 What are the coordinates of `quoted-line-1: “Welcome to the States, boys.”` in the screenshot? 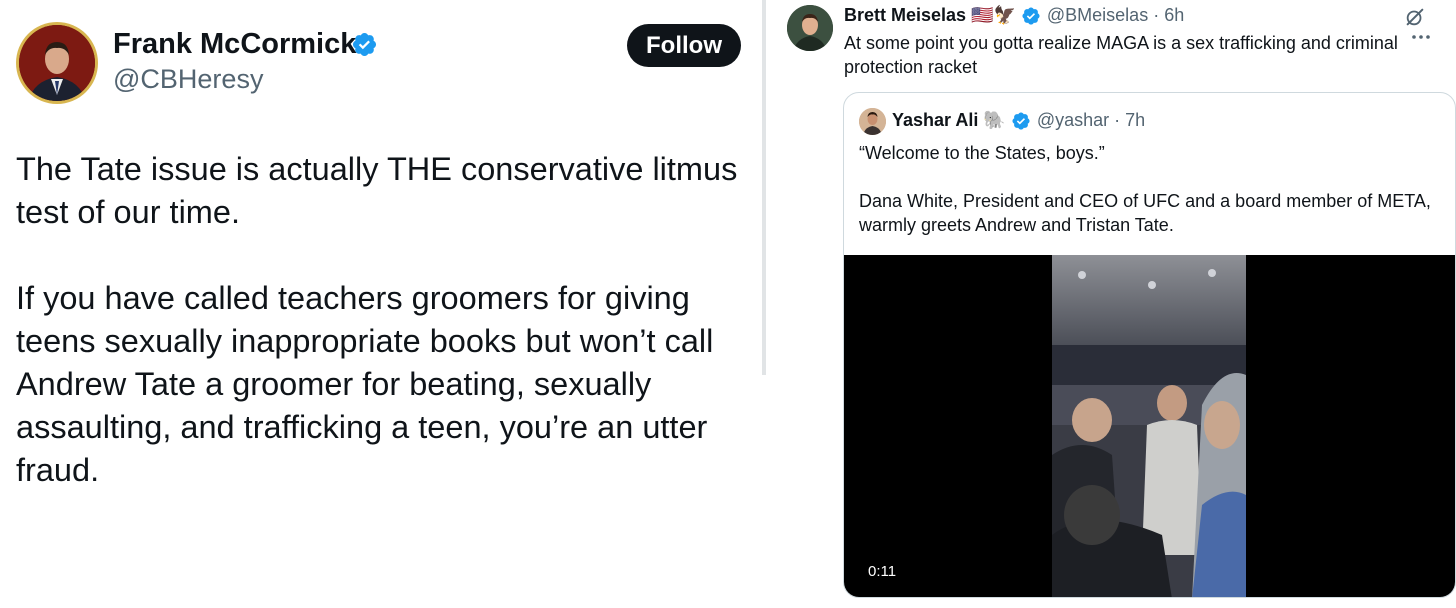 It's located at (982, 153).